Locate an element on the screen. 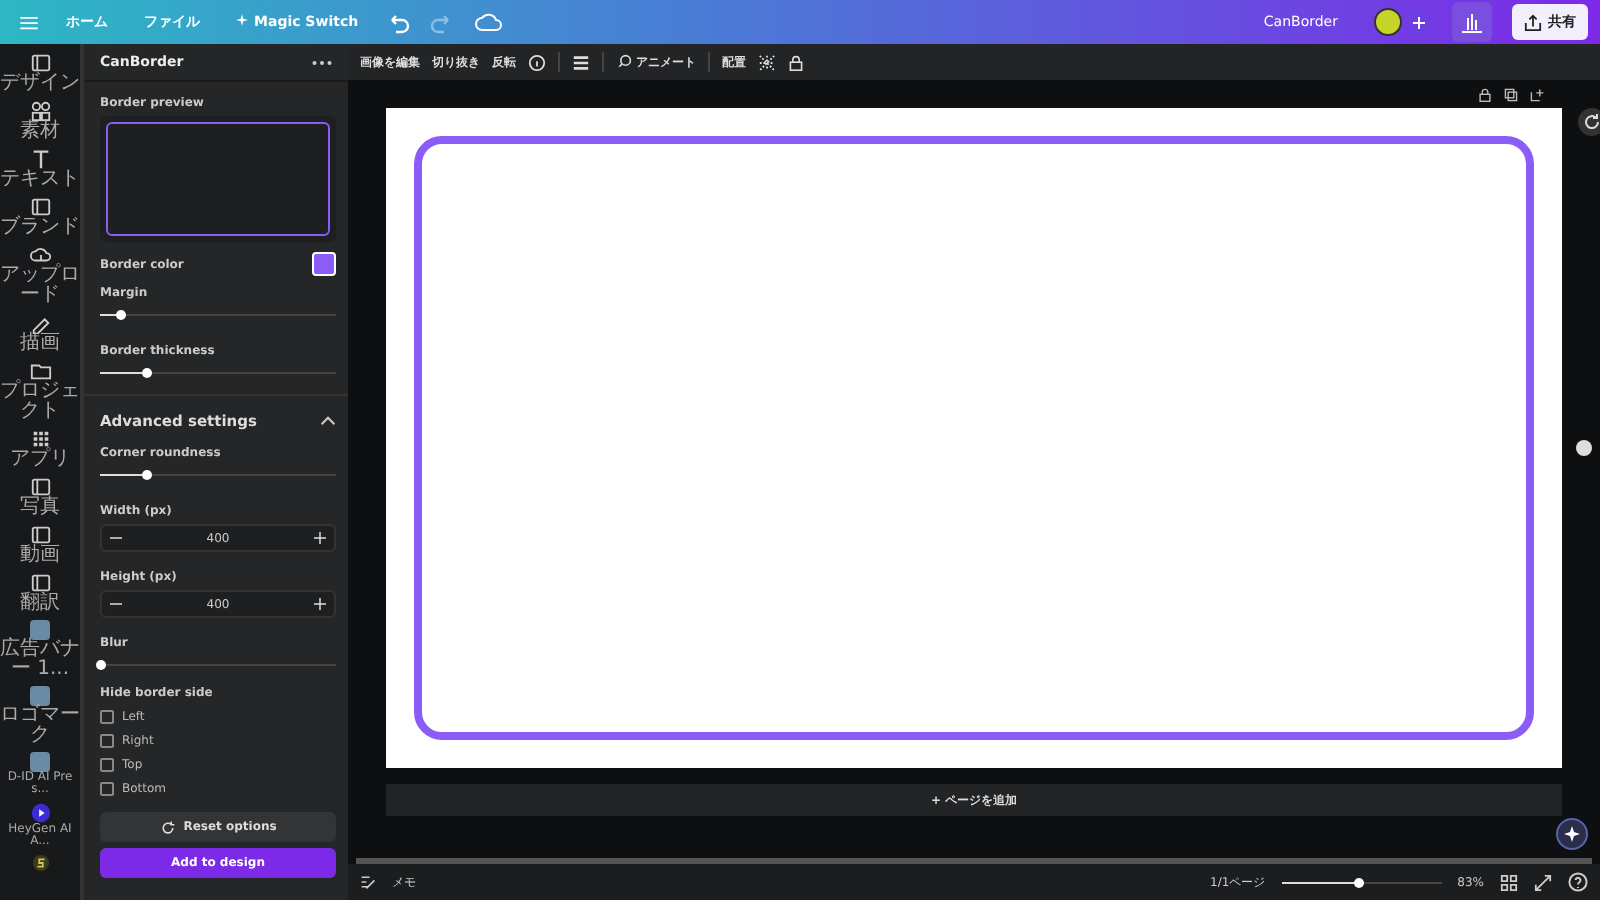  shapes-icon is located at coordinates (40, 111).